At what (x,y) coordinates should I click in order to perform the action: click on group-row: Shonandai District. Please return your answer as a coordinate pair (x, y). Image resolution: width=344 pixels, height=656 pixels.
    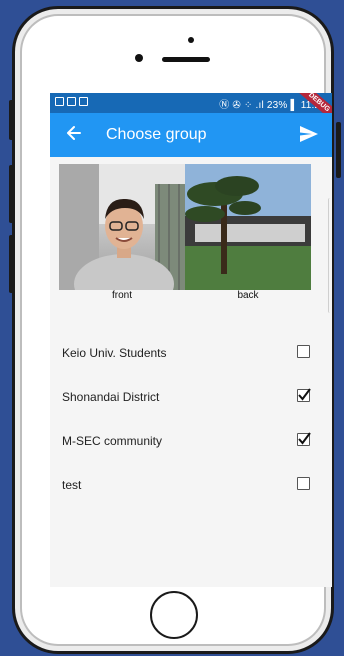
    Looking at the image, I should click on (191, 400).